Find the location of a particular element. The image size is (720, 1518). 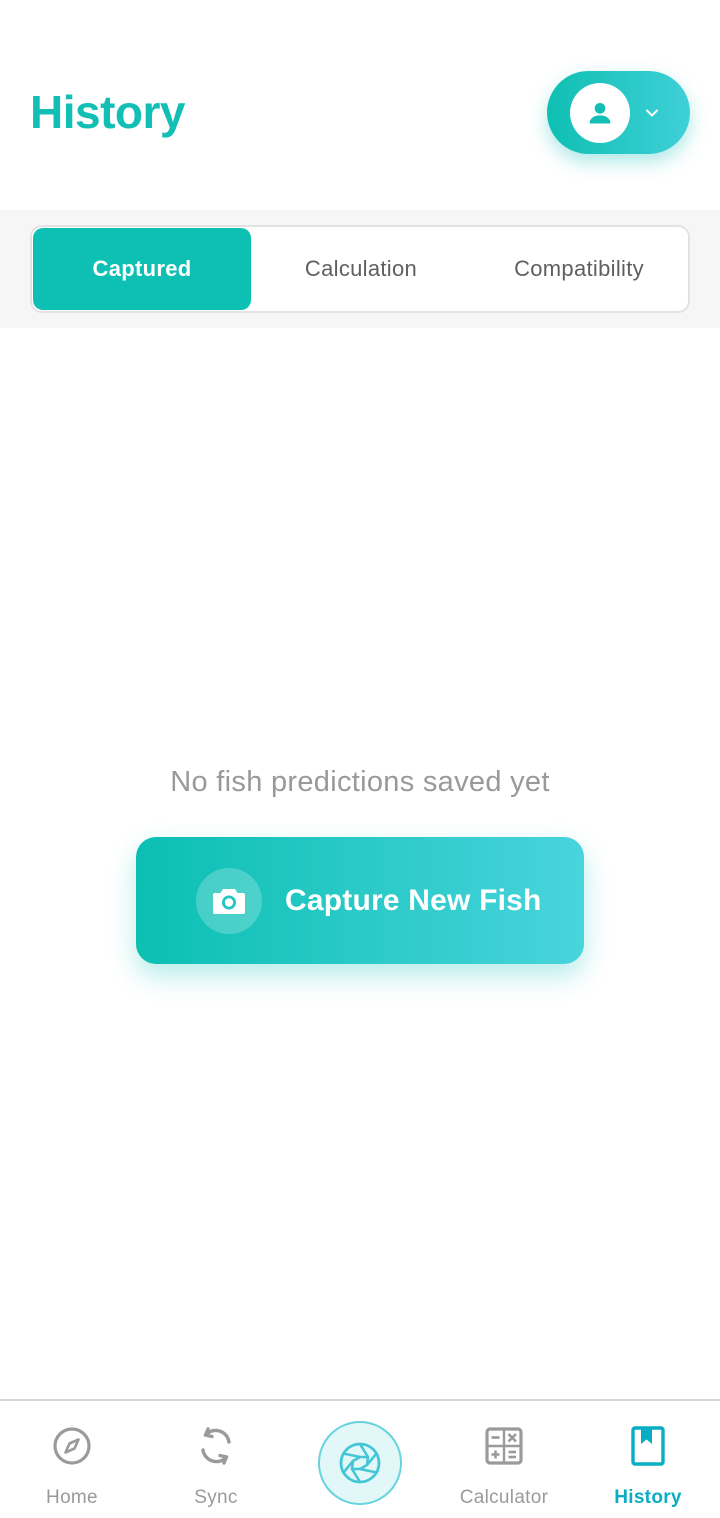

tab-calculation: Calculation is located at coordinates (361, 269).